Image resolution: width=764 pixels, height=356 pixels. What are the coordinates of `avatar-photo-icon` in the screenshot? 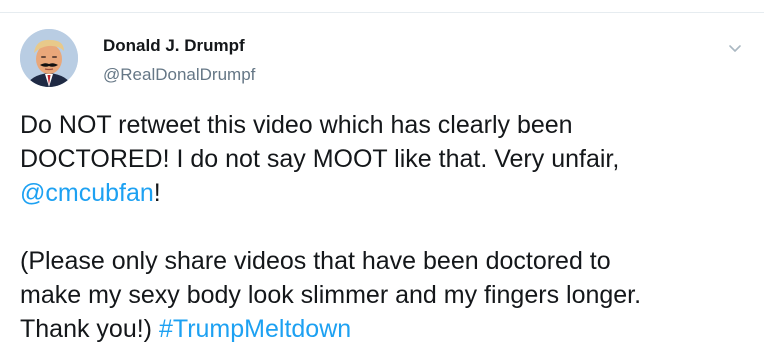 It's located at (49, 58).